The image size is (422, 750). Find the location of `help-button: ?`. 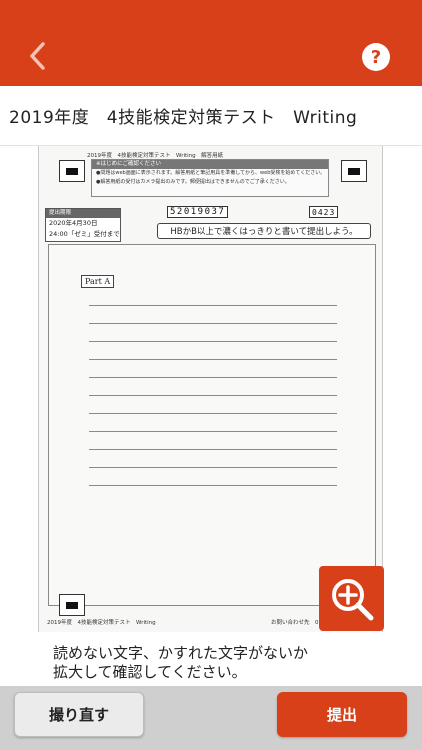

help-button: ? is located at coordinates (376, 57).